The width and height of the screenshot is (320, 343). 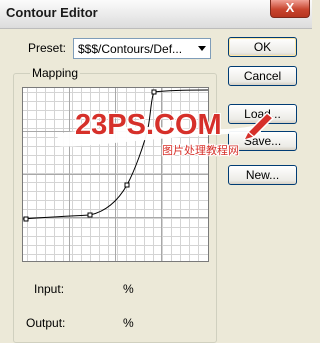 I want to click on brush-icon, so click(x=259, y=126).